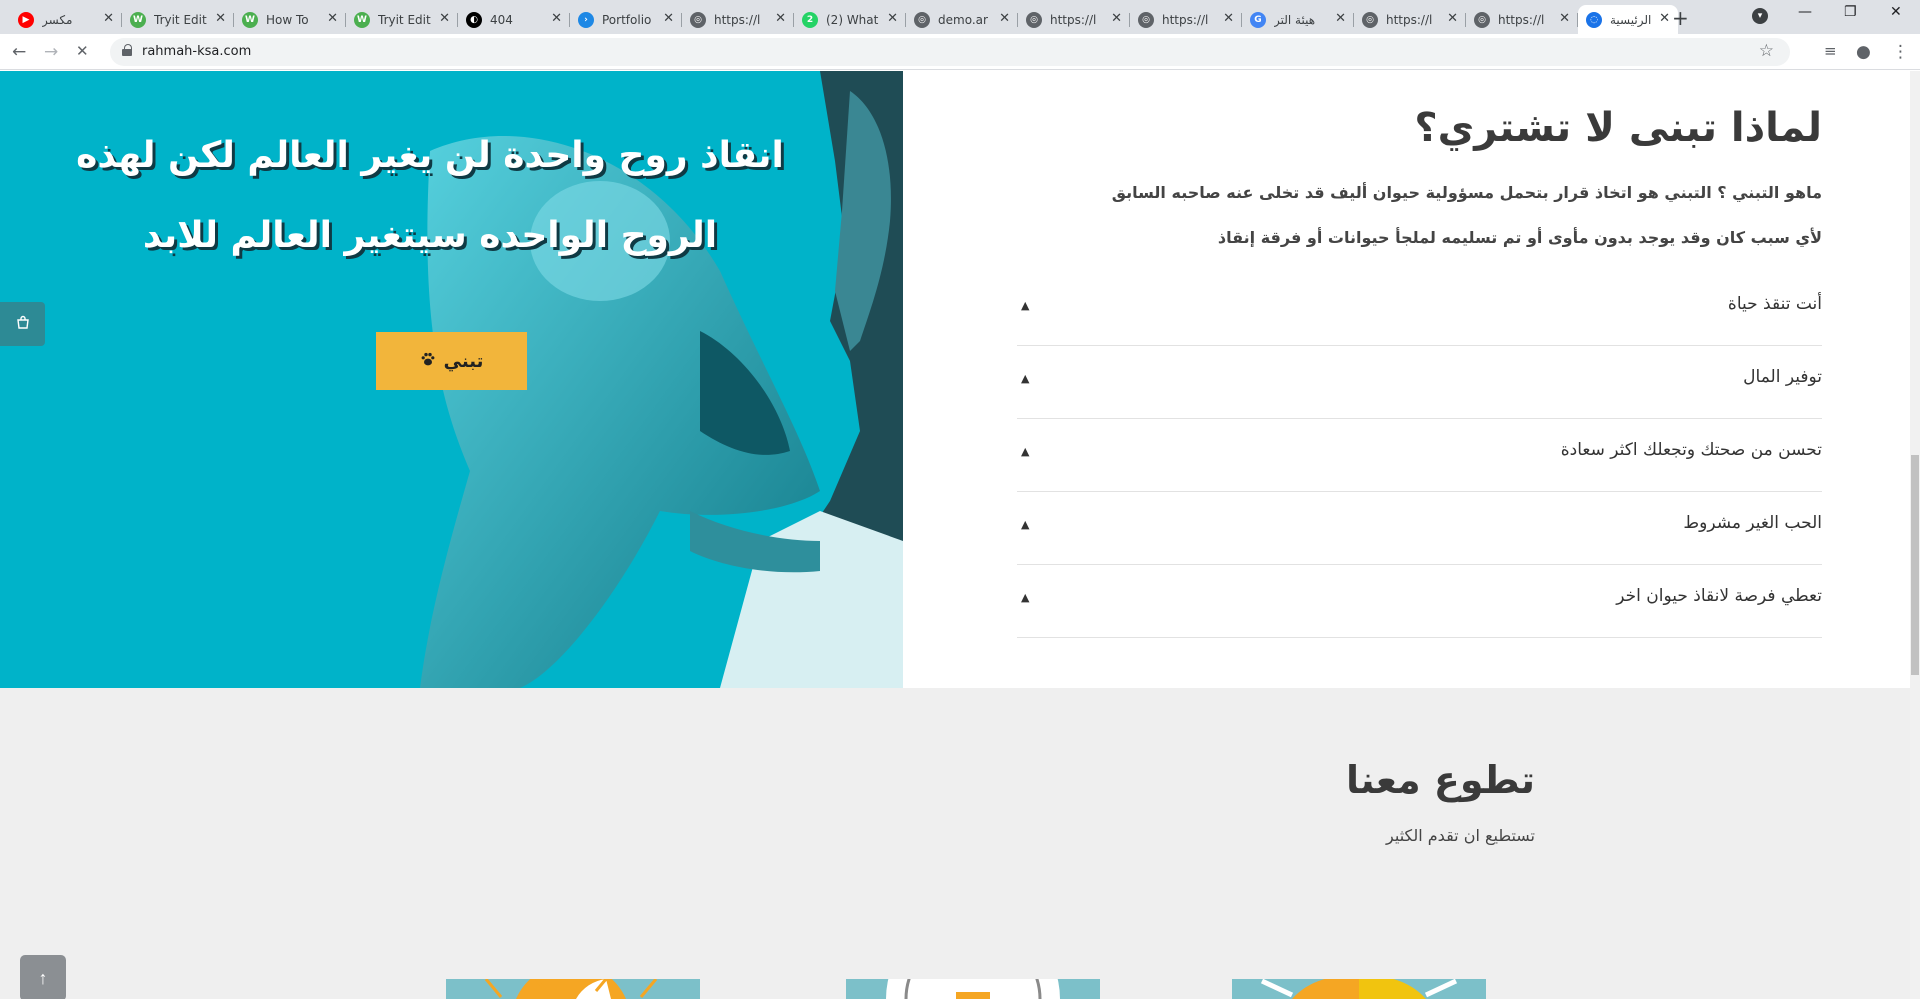  I want to click on tab-title: demo.ar, so click(963, 19).